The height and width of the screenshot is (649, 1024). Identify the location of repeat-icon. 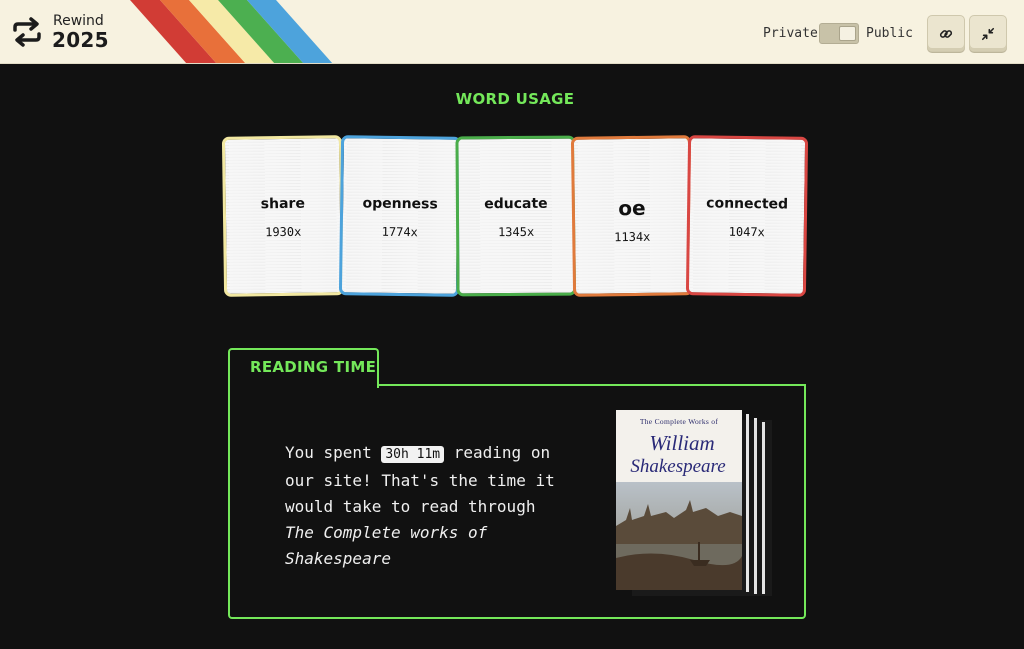
(27, 32).